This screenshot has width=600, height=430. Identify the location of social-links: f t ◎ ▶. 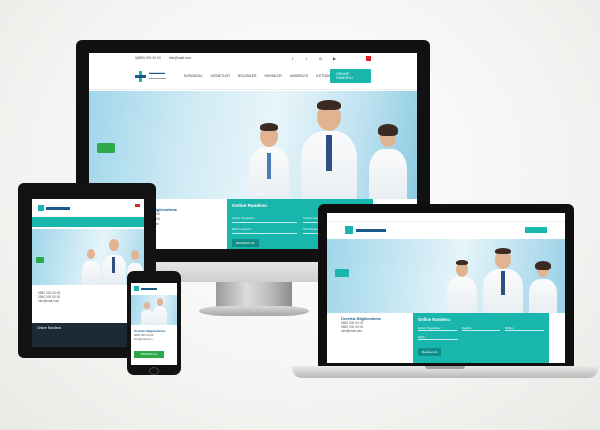
(330, 58).